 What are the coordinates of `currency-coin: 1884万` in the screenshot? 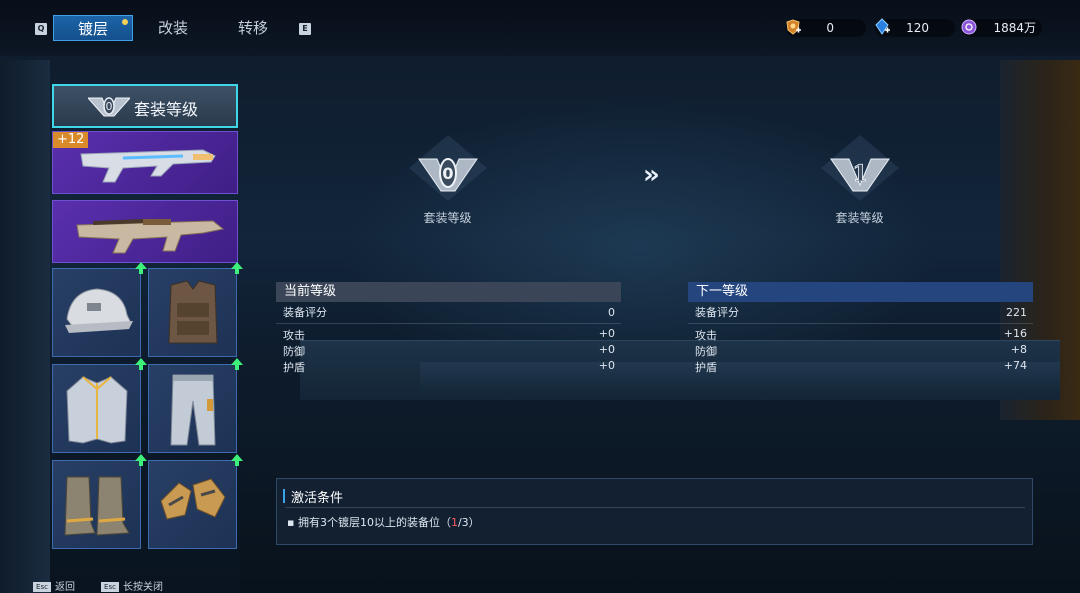 It's located at (1001, 28).